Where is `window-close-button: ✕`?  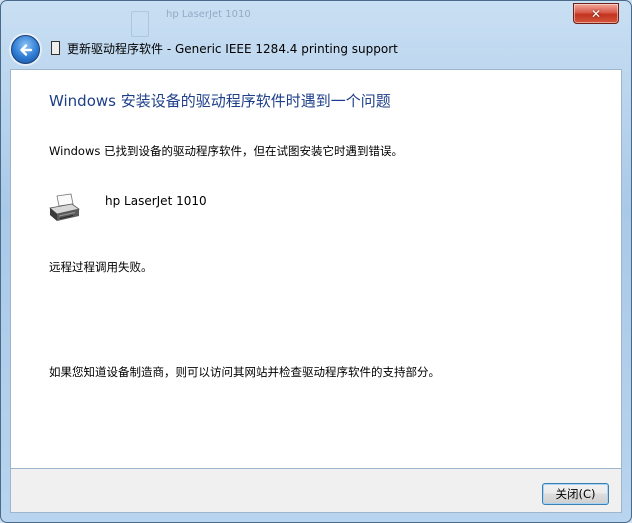 window-close-button: ✕ is located at coordinates (596, 13).